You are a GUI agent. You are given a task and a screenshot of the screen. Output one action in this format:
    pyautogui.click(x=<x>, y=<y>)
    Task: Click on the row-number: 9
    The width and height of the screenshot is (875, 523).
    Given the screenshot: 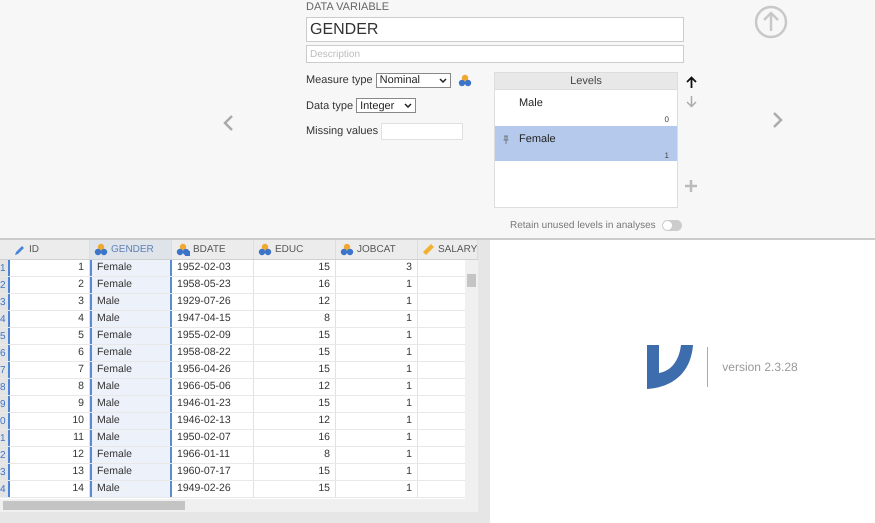 What is the action you would take?
    pyautogui.click(x=5, y=404)
    